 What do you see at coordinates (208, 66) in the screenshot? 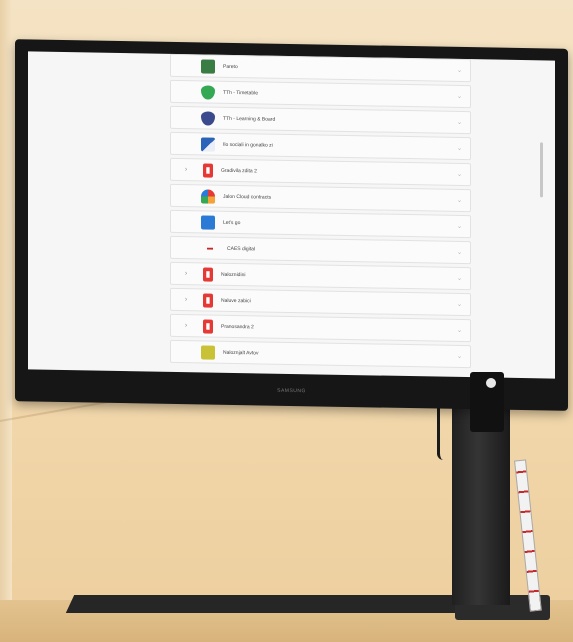
I see `square-green-icon` at bounding box center [208, 66].